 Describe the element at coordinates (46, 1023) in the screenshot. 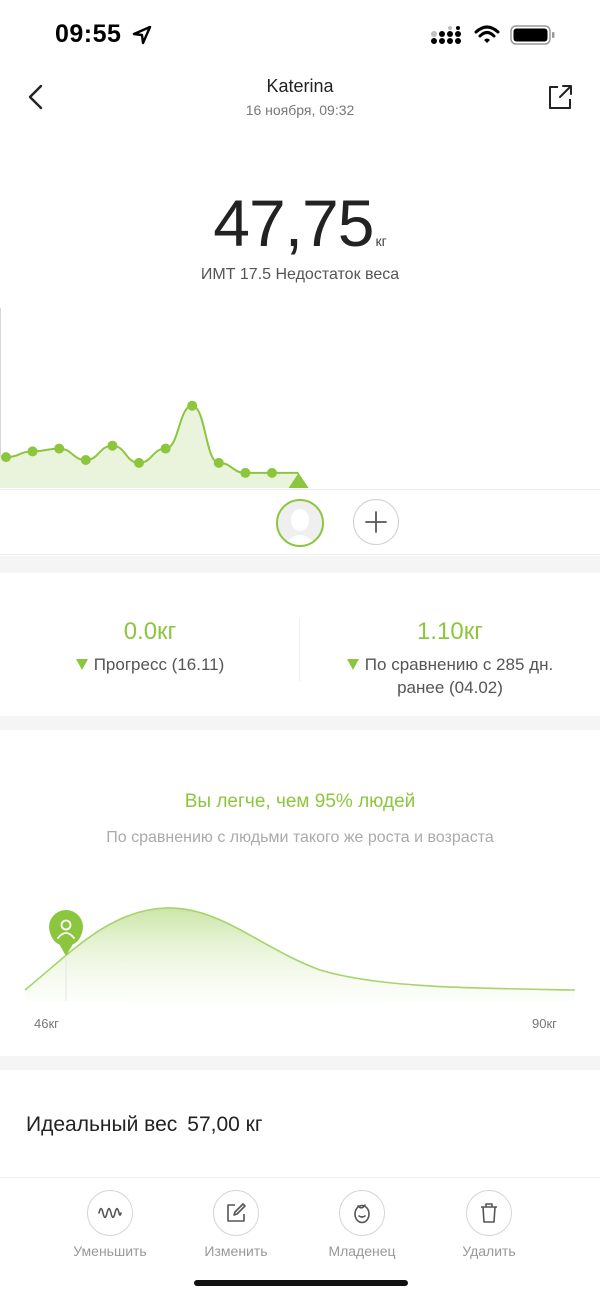

I see `axis-min-label: 46кг` at that location.